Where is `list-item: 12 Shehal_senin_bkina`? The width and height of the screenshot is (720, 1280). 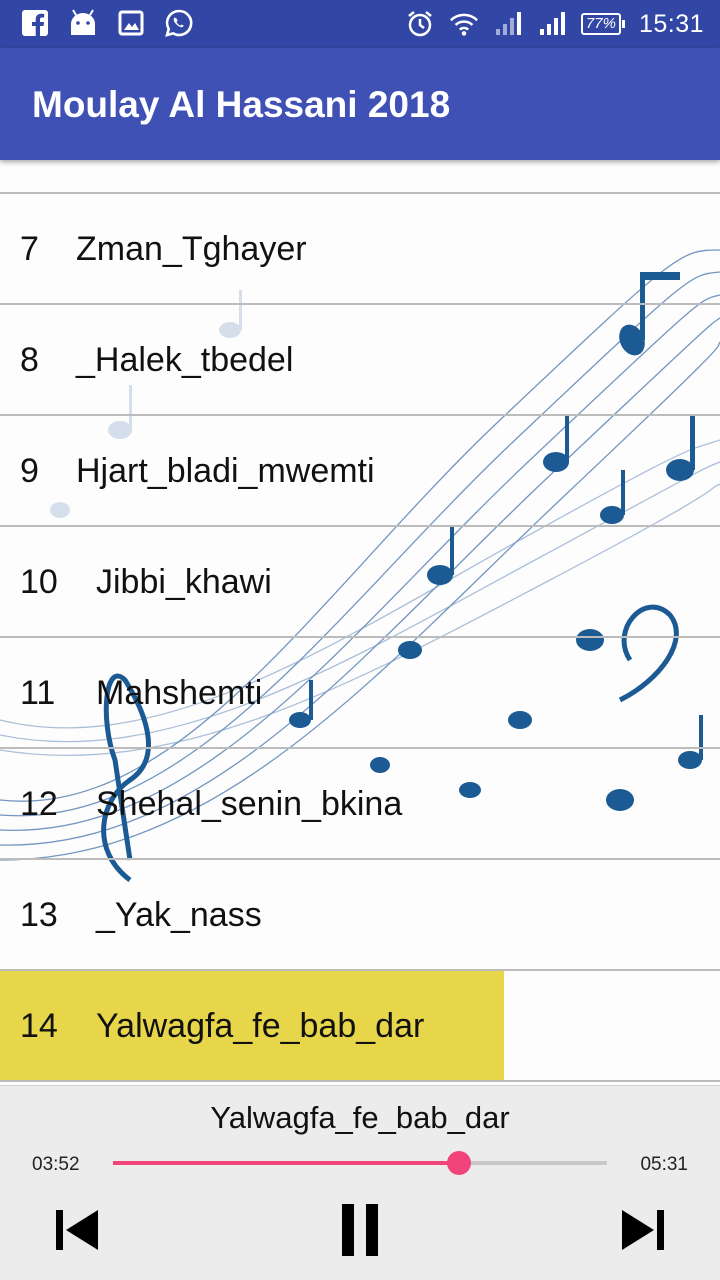
list-item: 12 Shehal_senin_bkina is located at coordinates (360, 804).